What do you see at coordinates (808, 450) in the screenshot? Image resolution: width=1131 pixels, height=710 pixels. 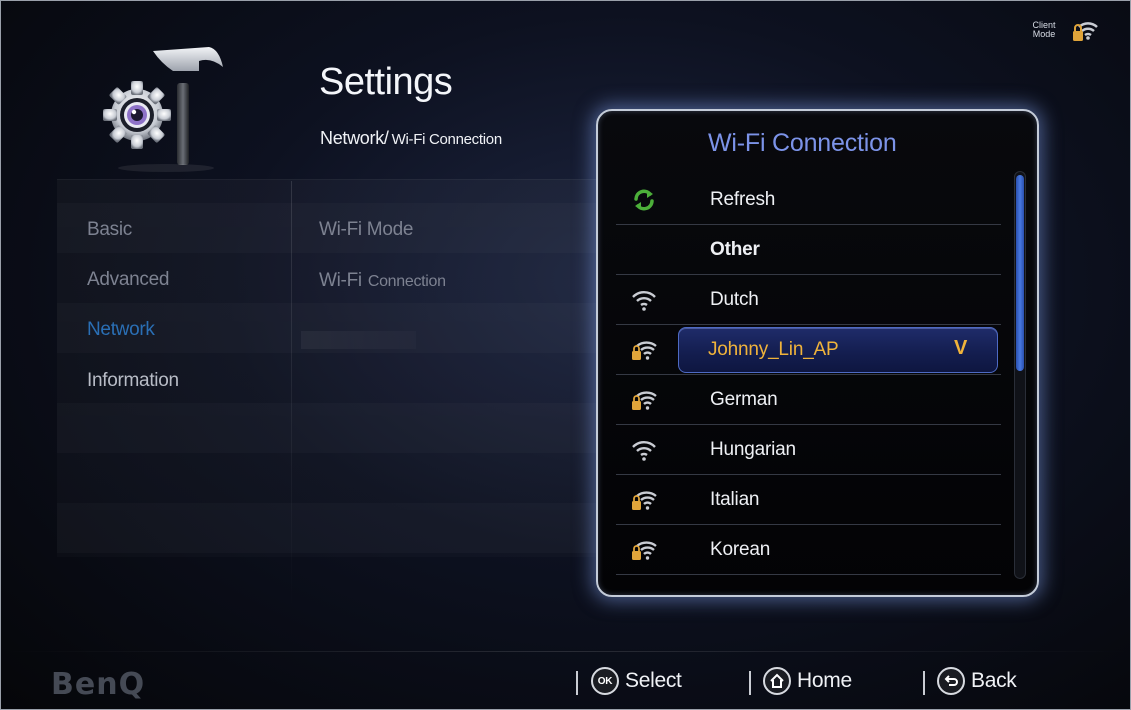 I see `wifi-row-hungarian: Hungarian` at bounding box center [808, 450].